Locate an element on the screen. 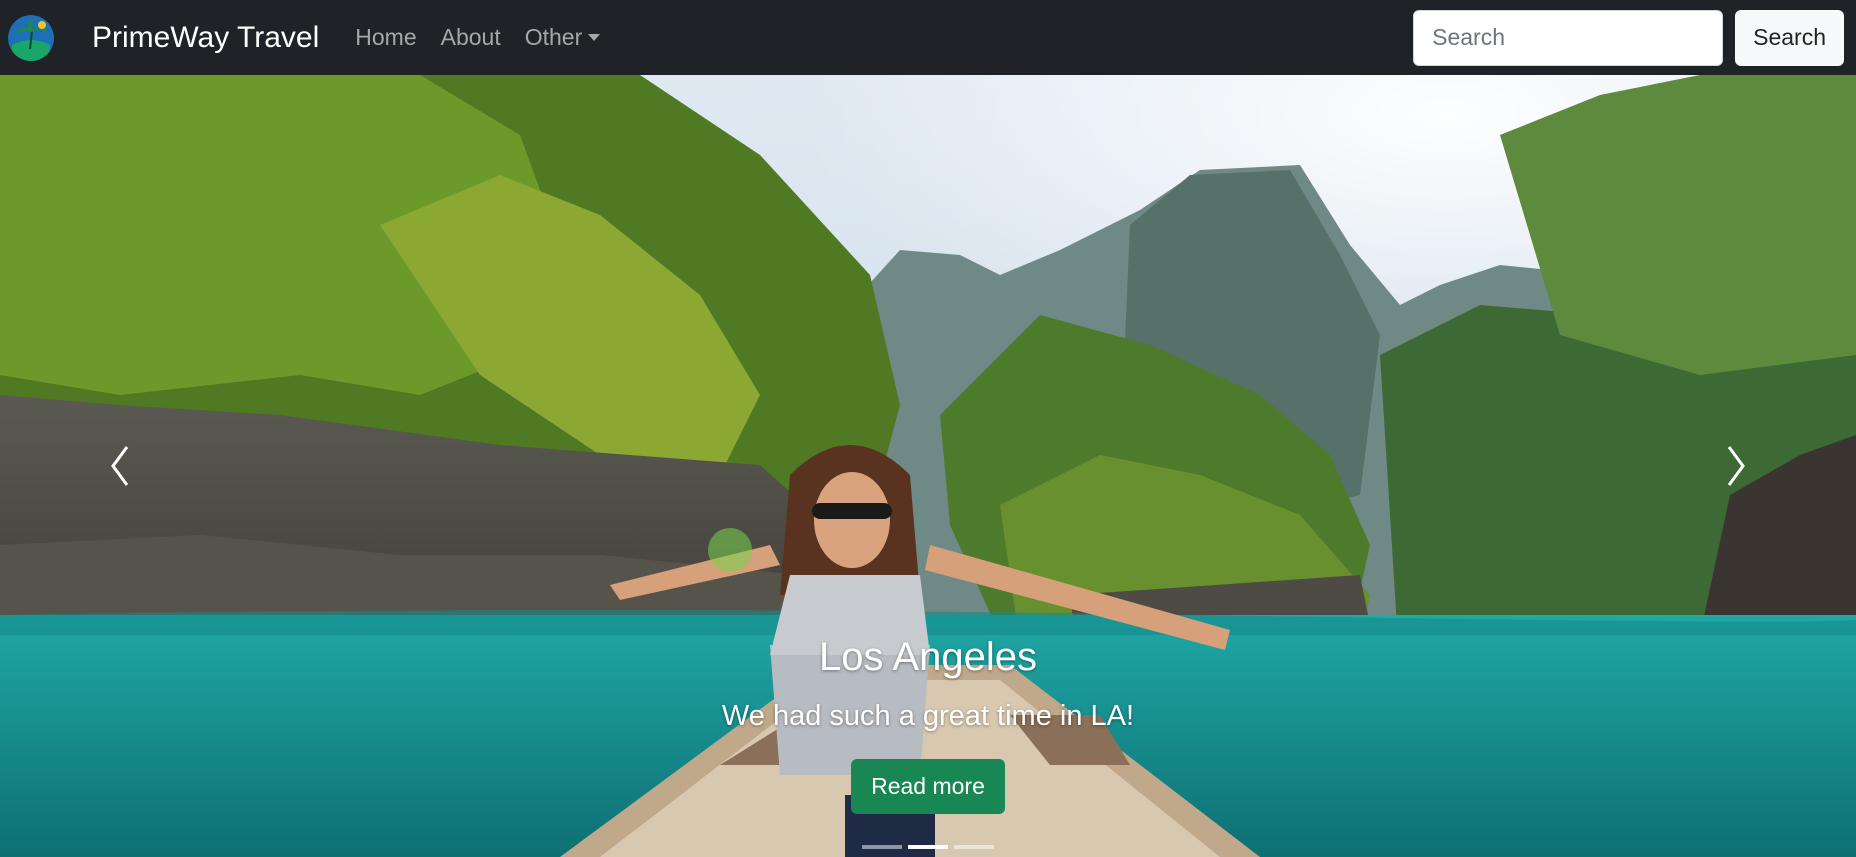 The image size is (1856, 857). search-form: Search is located at coordinates (1628, 37).